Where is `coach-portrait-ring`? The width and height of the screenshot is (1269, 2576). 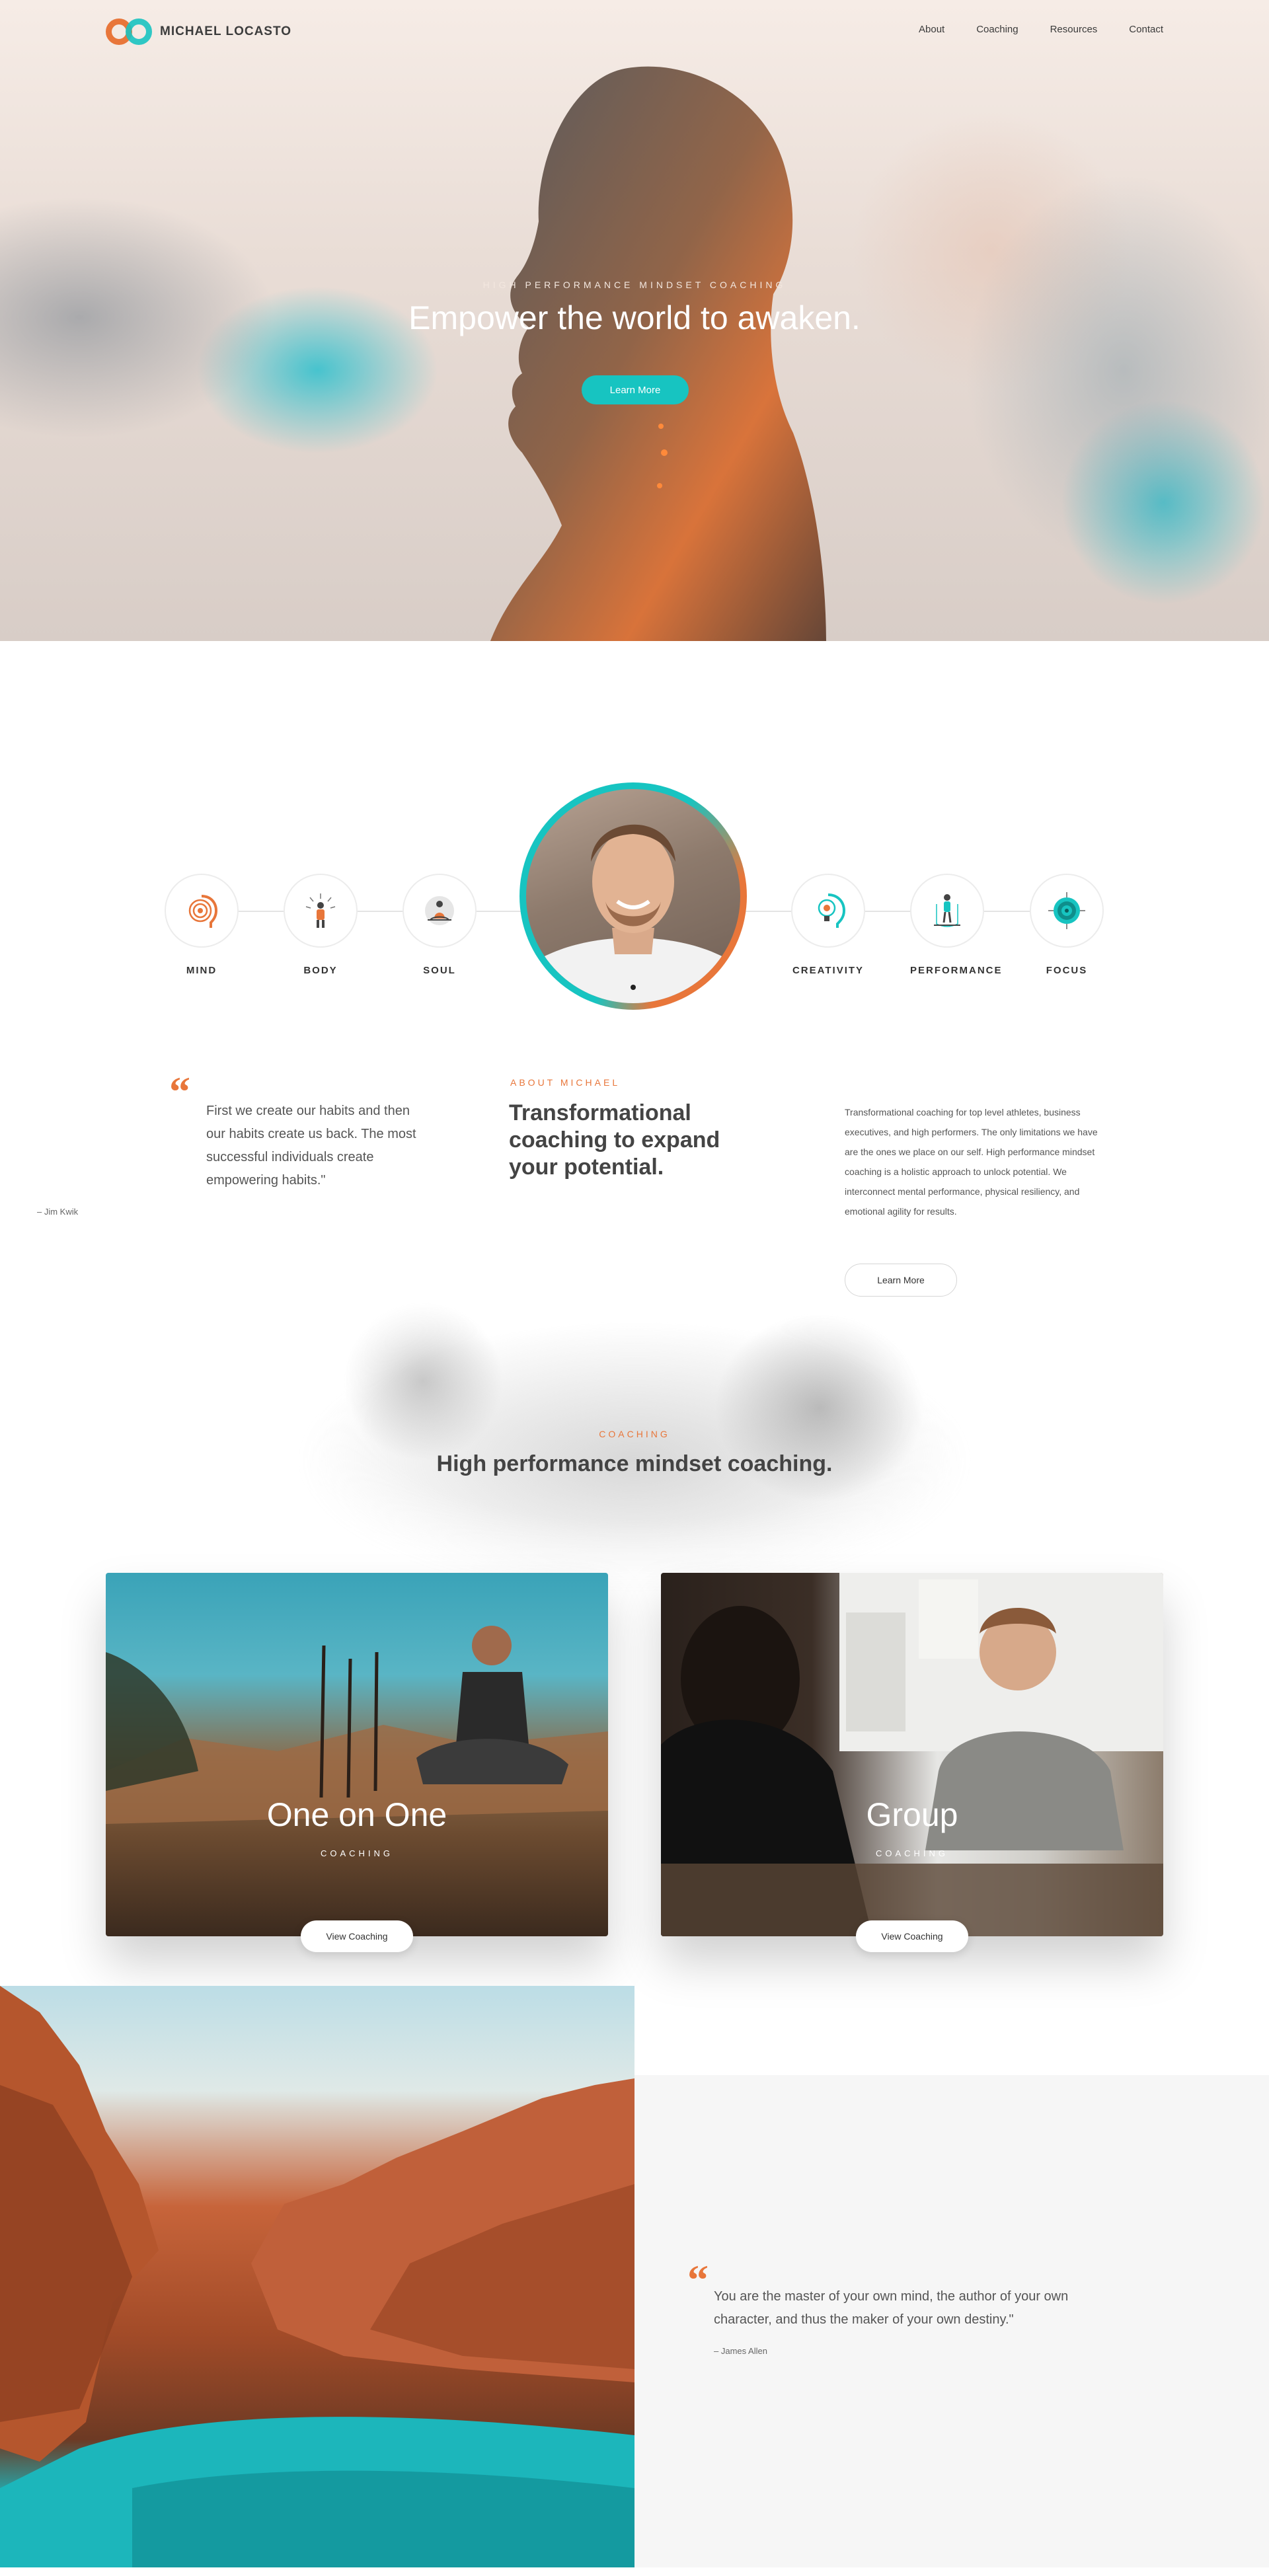
coach-portrait-ring is located at coordinates (633, 896).